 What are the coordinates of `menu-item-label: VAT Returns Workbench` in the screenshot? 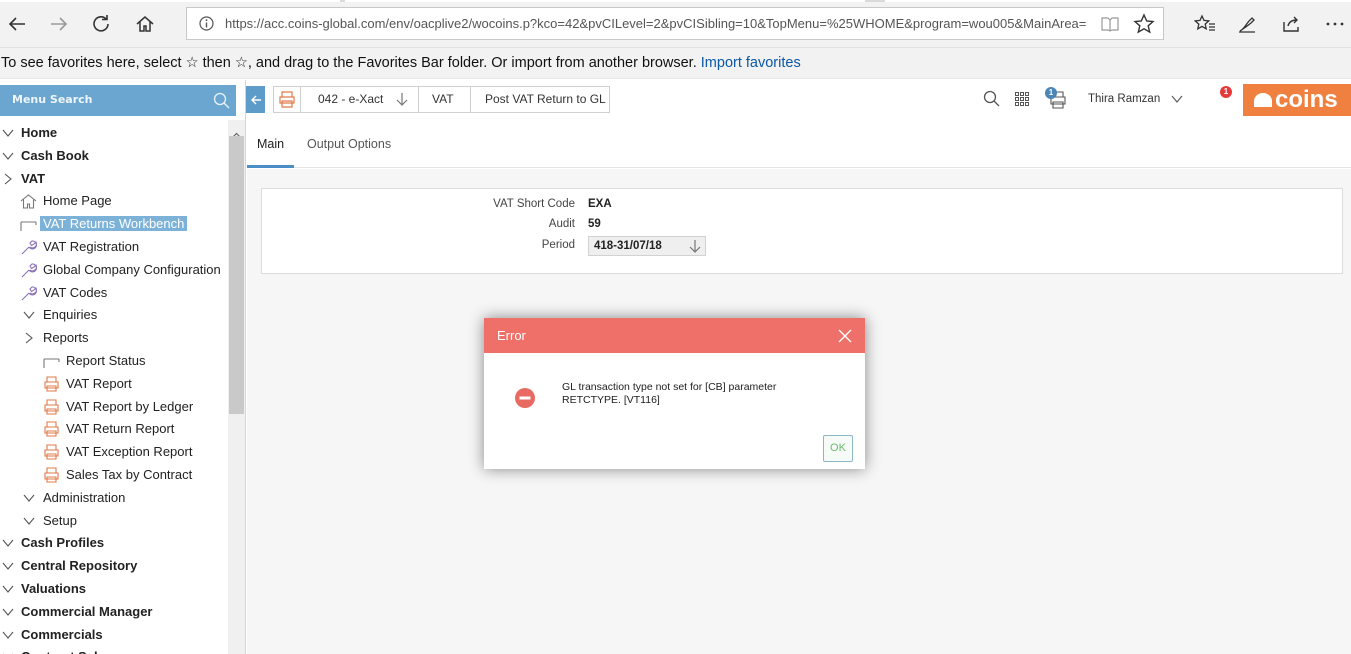 It's located at (114, 223).